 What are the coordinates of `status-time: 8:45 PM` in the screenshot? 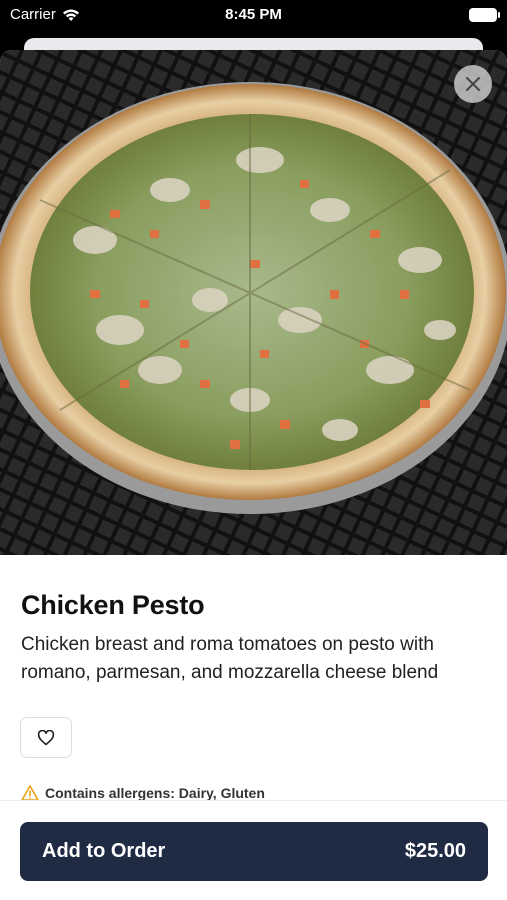 It's located at (253, 14).